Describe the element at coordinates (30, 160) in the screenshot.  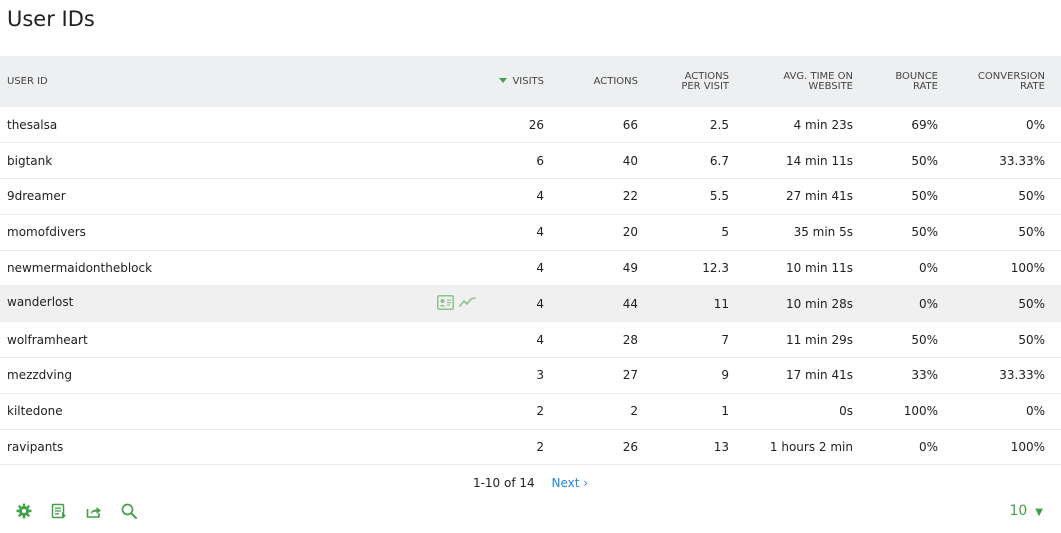
I see `cell-user-id: bigtank` at that location.